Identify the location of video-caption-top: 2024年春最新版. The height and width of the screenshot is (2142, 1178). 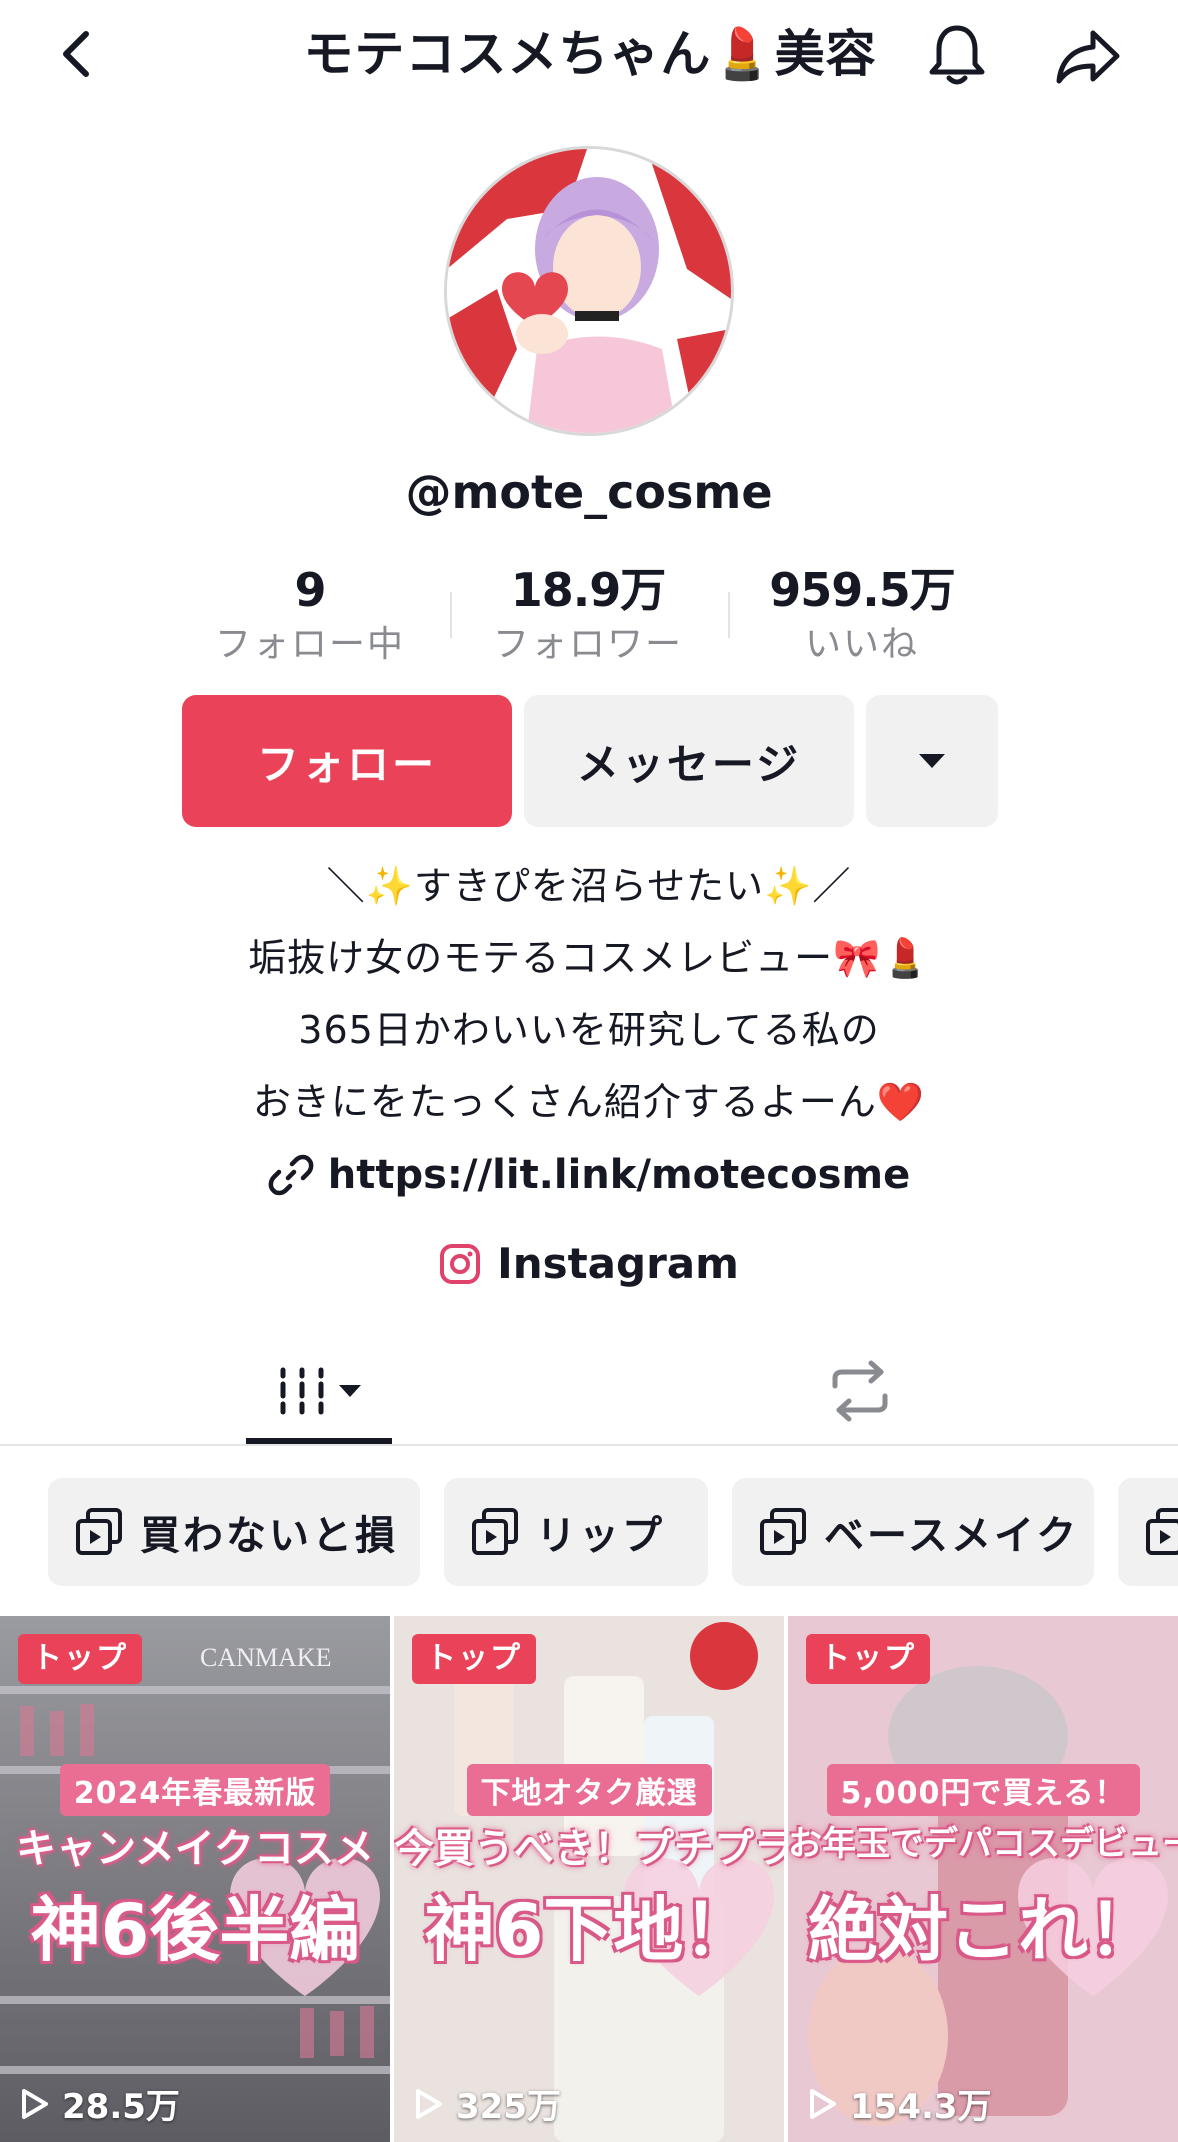
(195, 1790).